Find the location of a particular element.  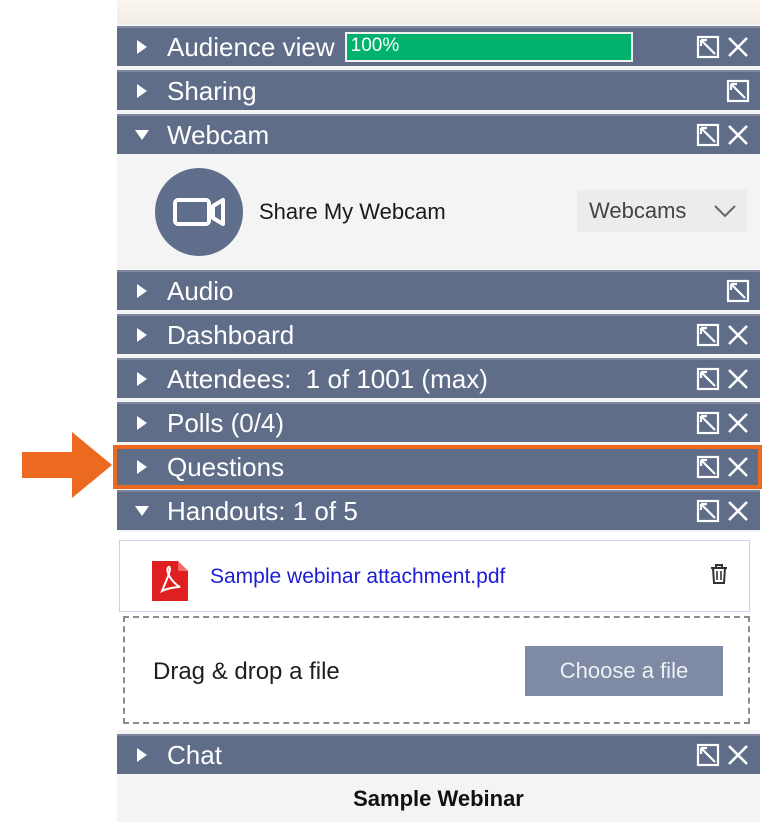

arrow-right-icon is located at coordinates (67, 465).